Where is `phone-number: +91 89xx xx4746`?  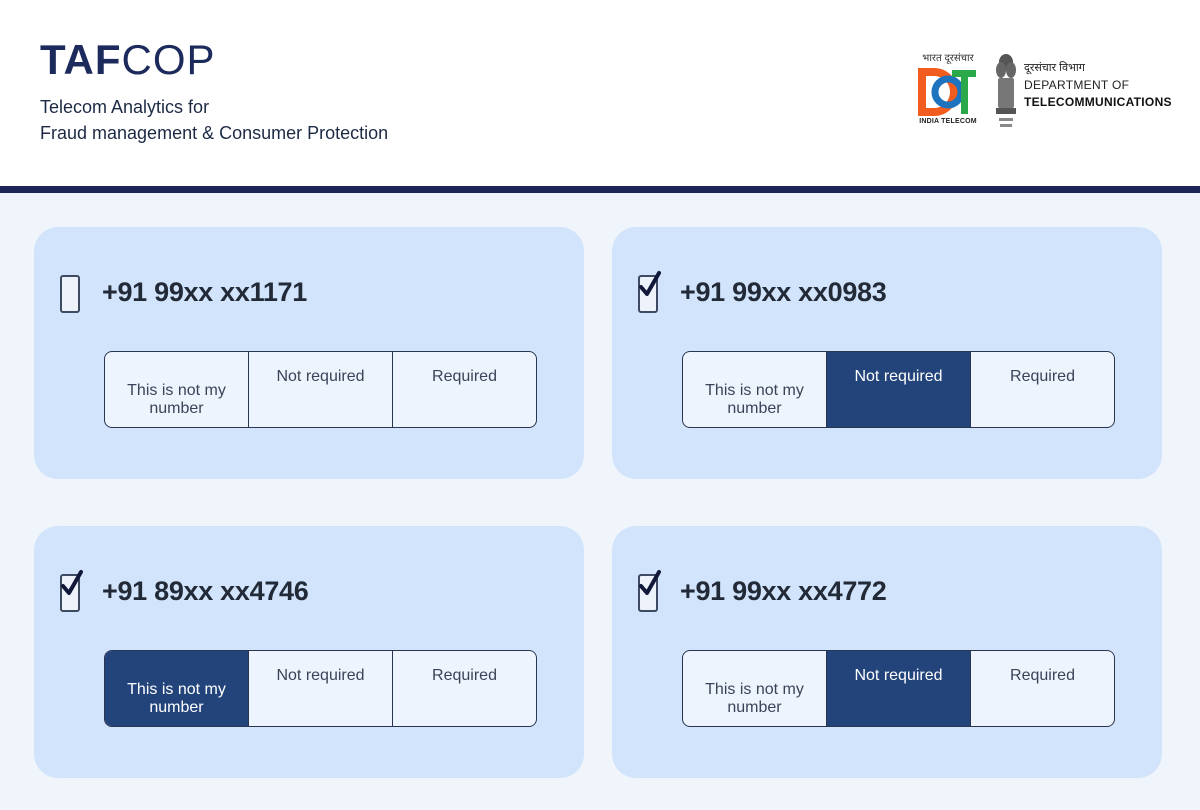
phone-number: +91 89xx xx4746 is located at coordinates (205, 591).